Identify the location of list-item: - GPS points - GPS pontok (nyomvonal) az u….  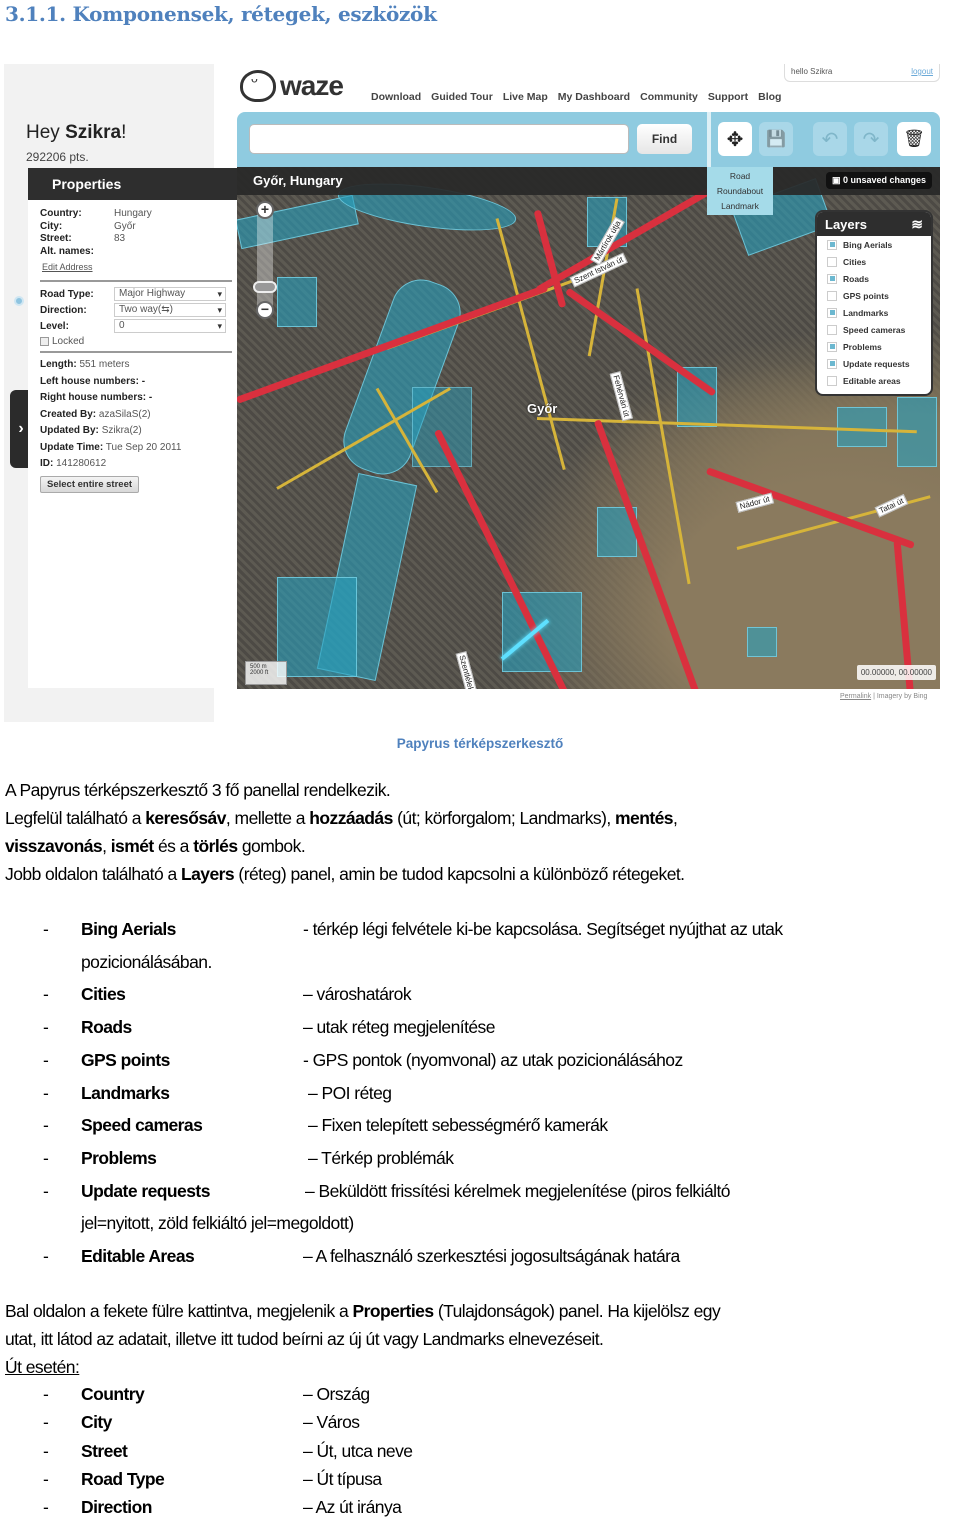
(480, 1066).